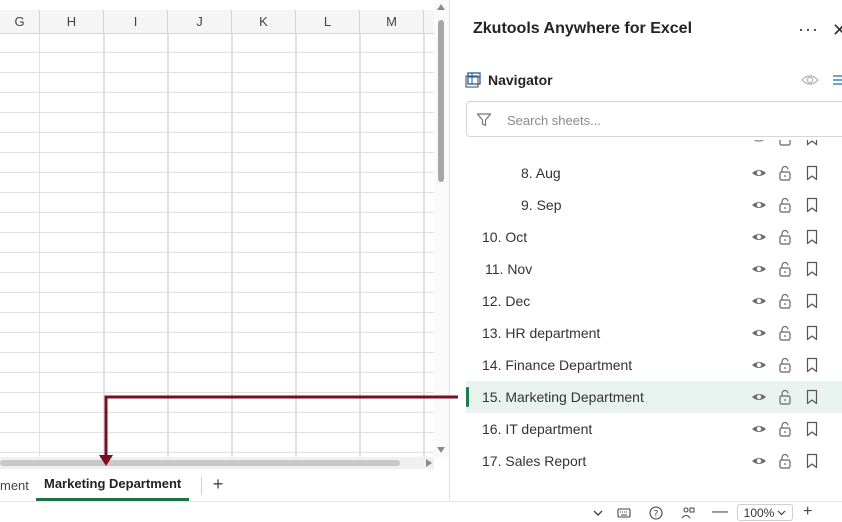  Describe the element at coordinates (484, 120) in the screenshot. I see `filter-icon` at that location.